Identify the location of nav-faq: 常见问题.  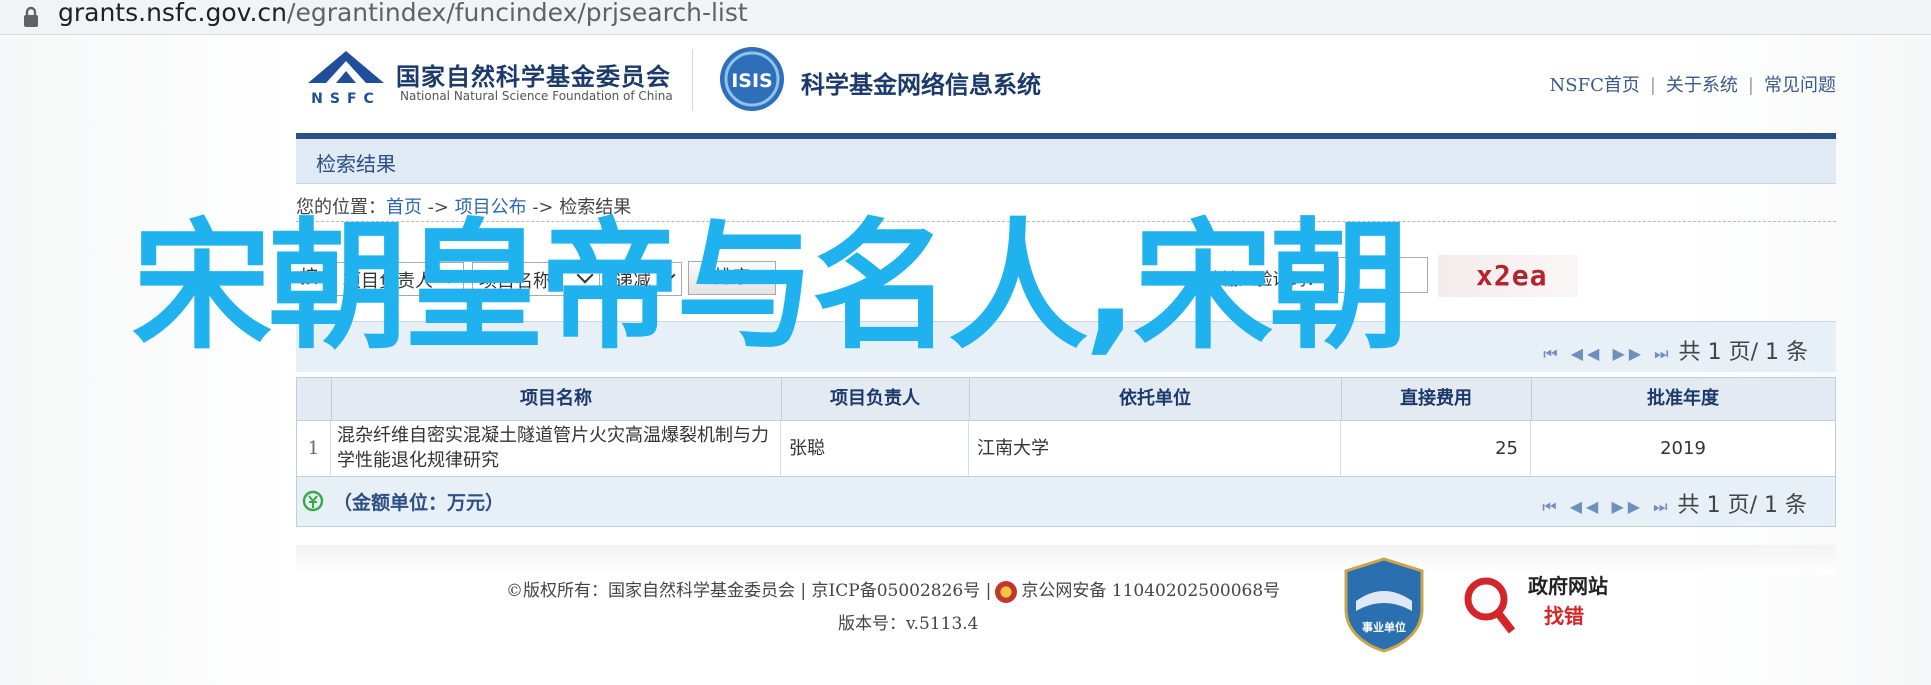
(1800, 85).